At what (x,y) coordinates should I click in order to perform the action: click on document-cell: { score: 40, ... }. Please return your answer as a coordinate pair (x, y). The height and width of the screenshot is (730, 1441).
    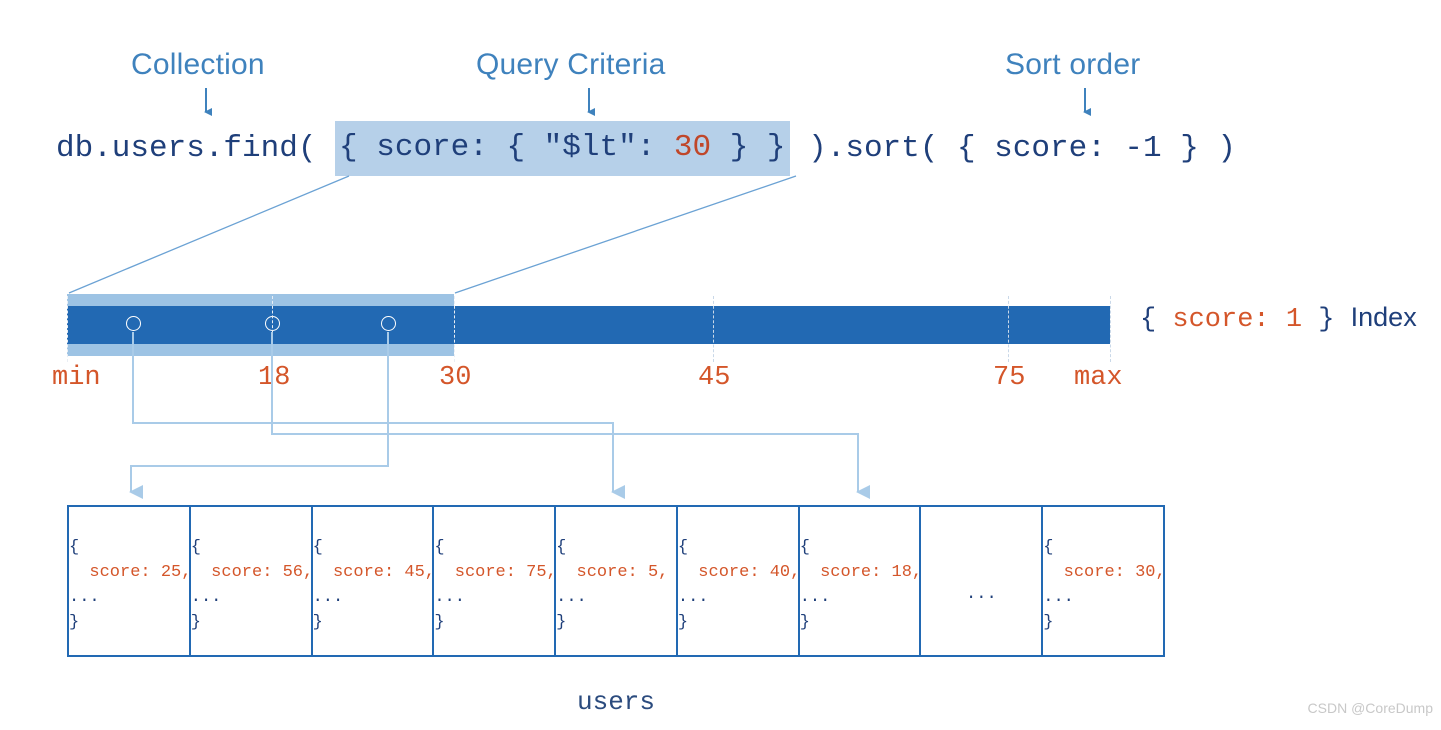
    Looking at the image, I should click on (739, 581).